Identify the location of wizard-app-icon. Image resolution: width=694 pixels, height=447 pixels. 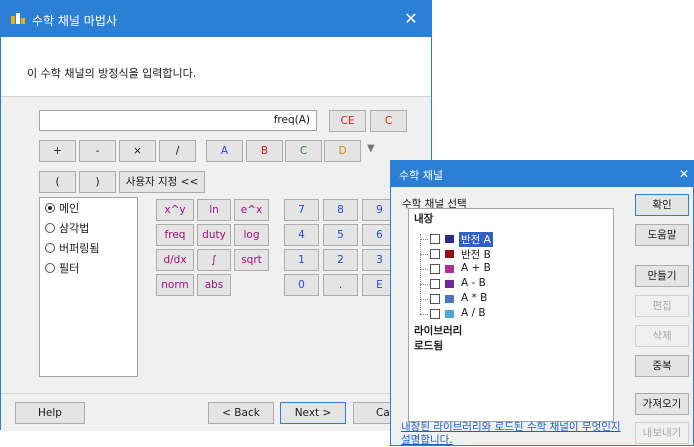
(18, 18).